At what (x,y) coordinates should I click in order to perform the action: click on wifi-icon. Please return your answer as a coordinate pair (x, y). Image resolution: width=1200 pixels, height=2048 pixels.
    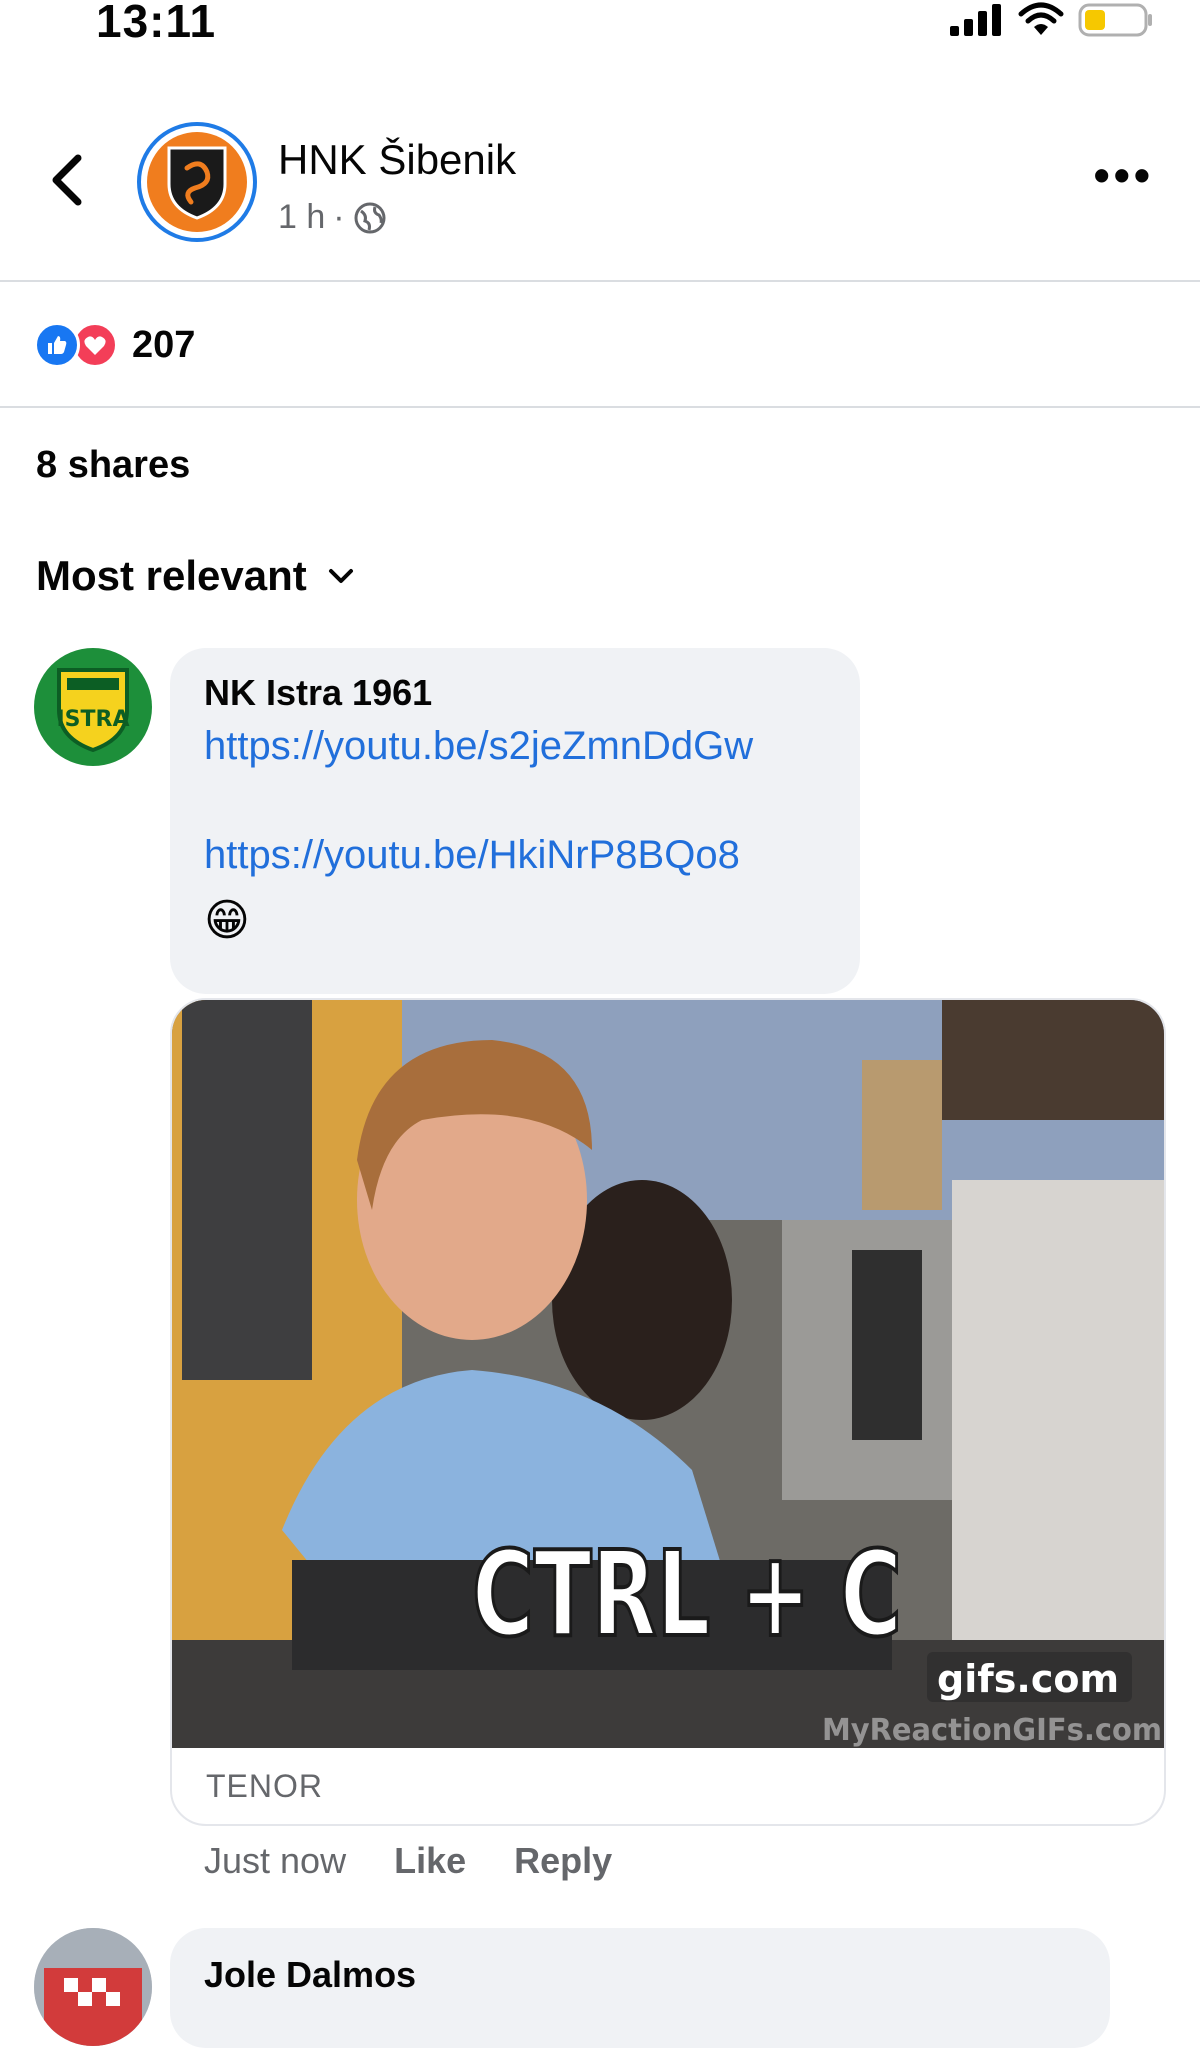
    Looking at the image, I should click on (1041, 18).